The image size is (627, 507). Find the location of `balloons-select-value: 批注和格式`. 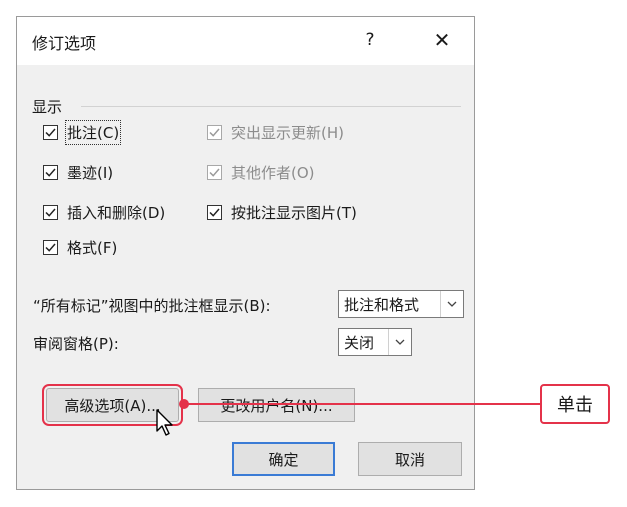

balloons-select-value: 批注和格式 is located at coordinates (382, 304).